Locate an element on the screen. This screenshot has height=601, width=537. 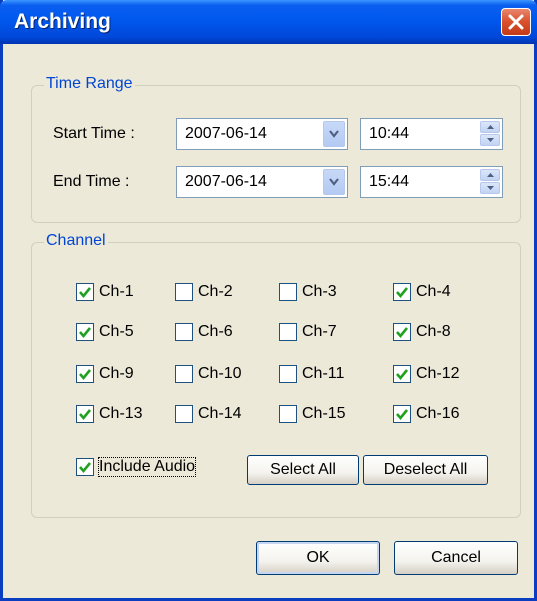
channel-checkbox: Ch-14 is located at coordinates (208, 414).